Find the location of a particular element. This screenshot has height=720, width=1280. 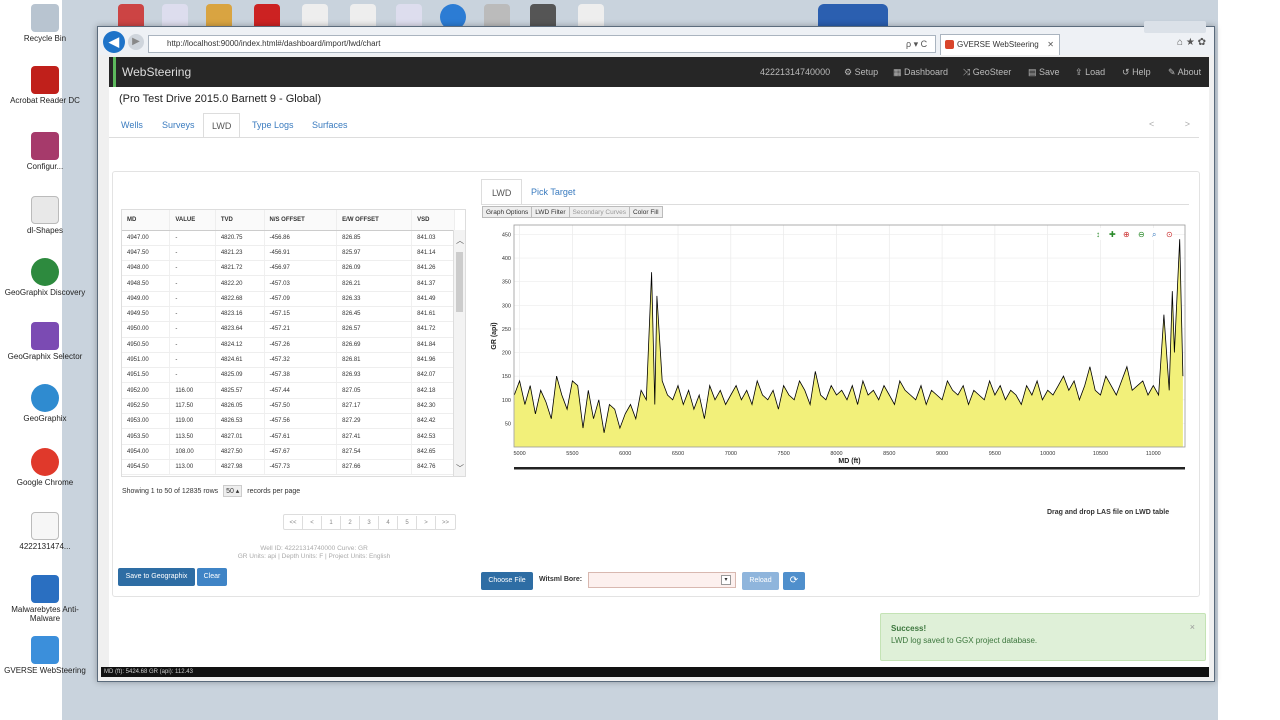

tab-close-icon: ✕ is located at coordinates (1050, 45).